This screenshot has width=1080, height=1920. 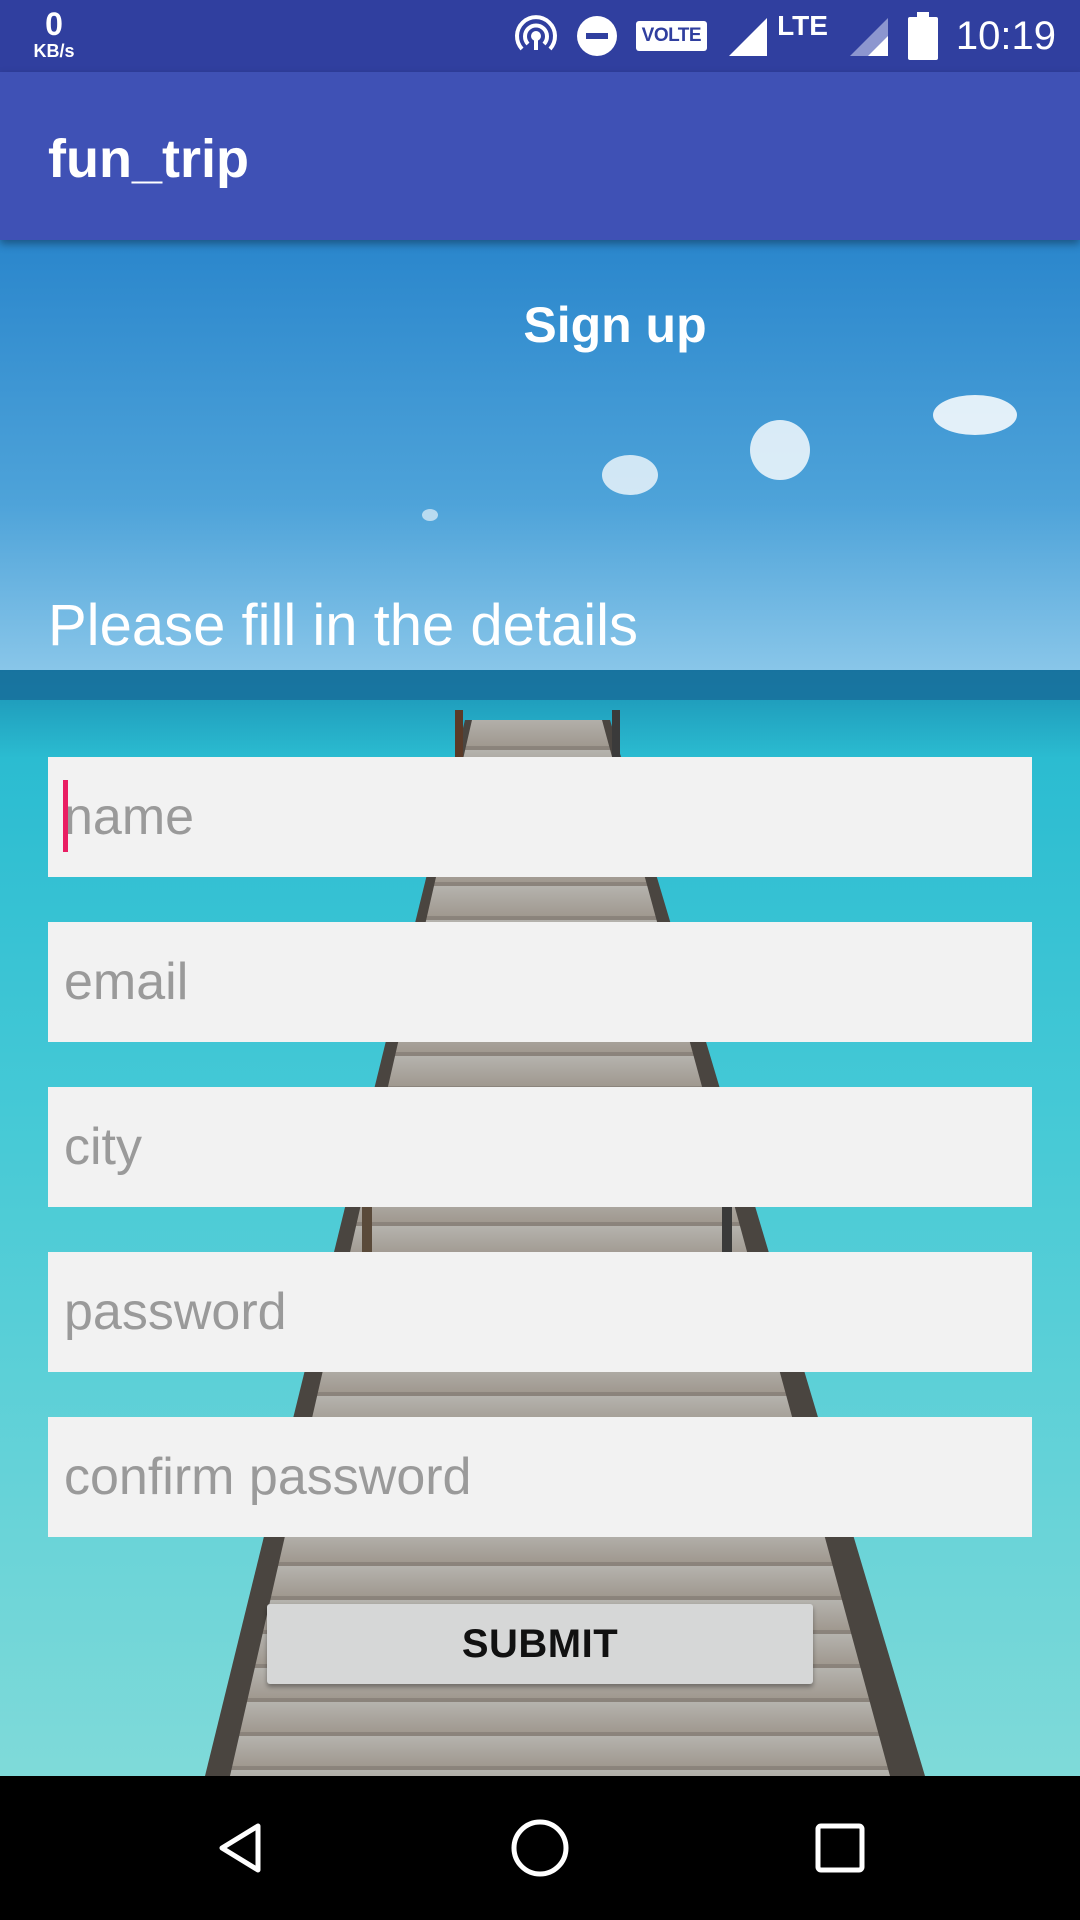 I want to click on clock: 10:19, so click(x=1005, y=35).